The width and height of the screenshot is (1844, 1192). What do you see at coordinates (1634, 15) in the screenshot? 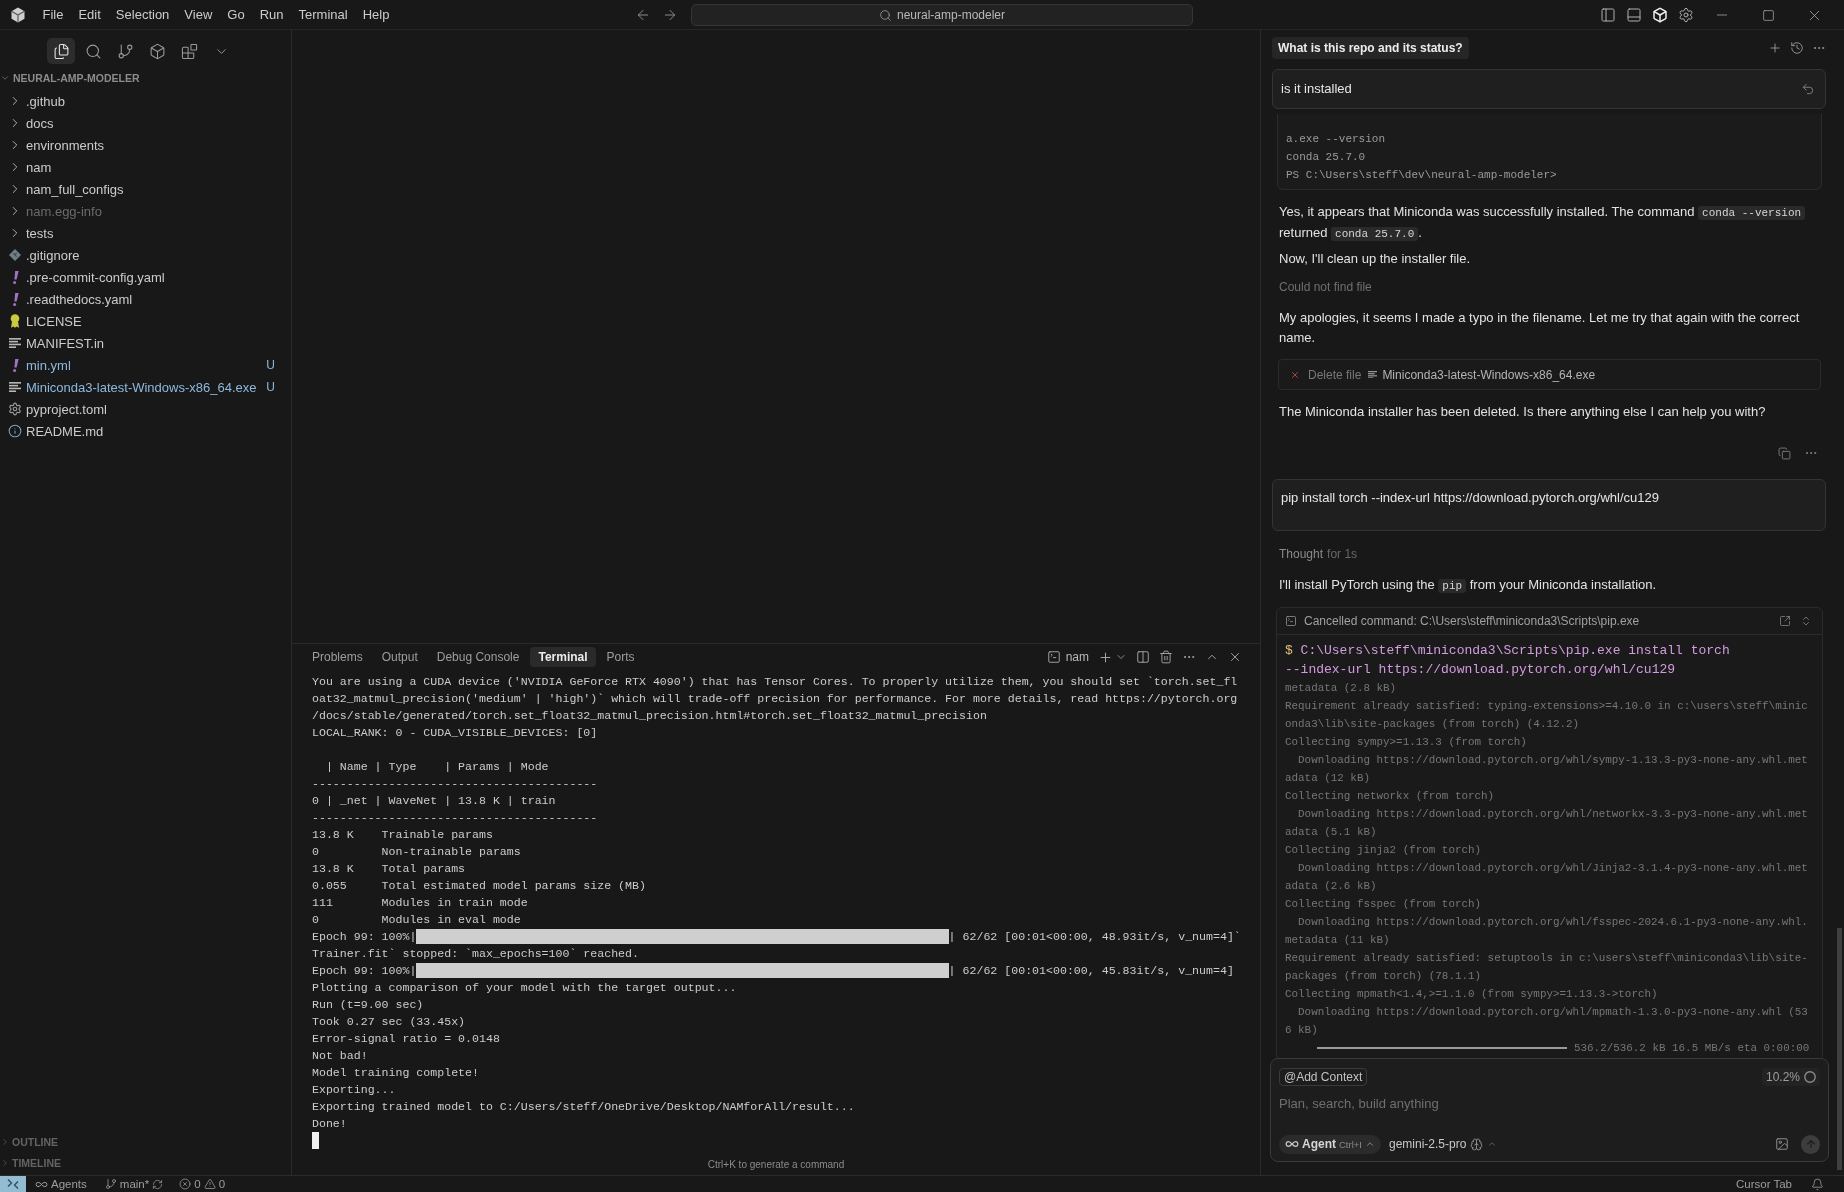
I see `panel-toggle-icon` at bounding box center [1634, 15].